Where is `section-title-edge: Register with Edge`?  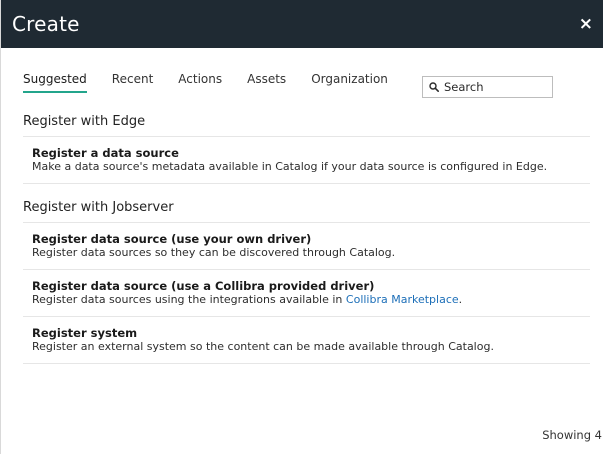 section-title-edge: Register with Edge is located at coordinates (306, 120).